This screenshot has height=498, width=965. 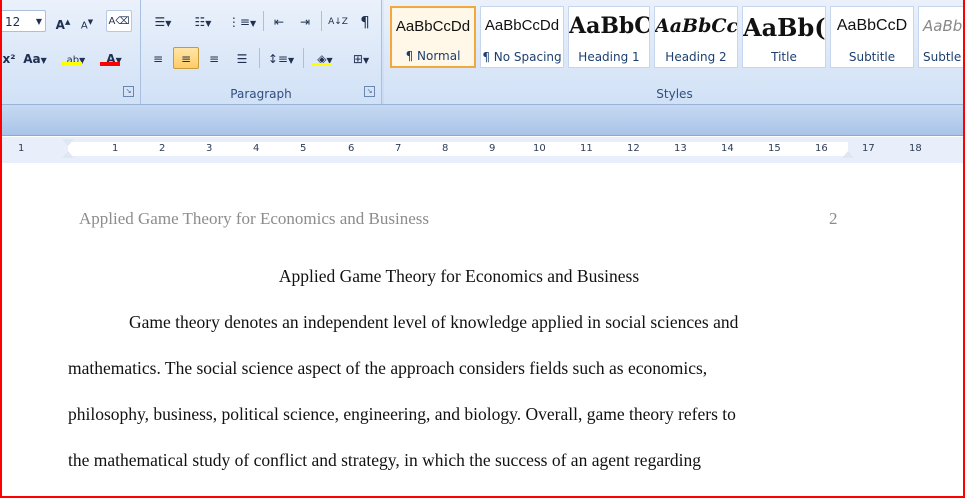 What do you see at coordinates (696, 26) in the screenshot?
I see `style-heading-2-preview: AaBbCc` at bounding box center [696, 26].